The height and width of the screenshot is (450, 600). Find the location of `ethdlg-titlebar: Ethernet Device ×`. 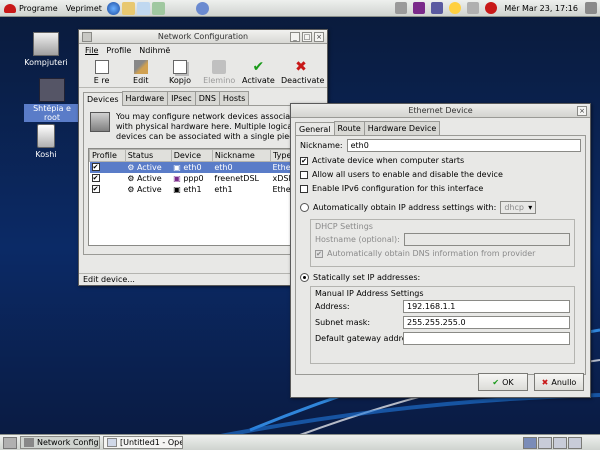

ethdlg-titlebar: Ethernet Device × is located at coordinates (440, 111).